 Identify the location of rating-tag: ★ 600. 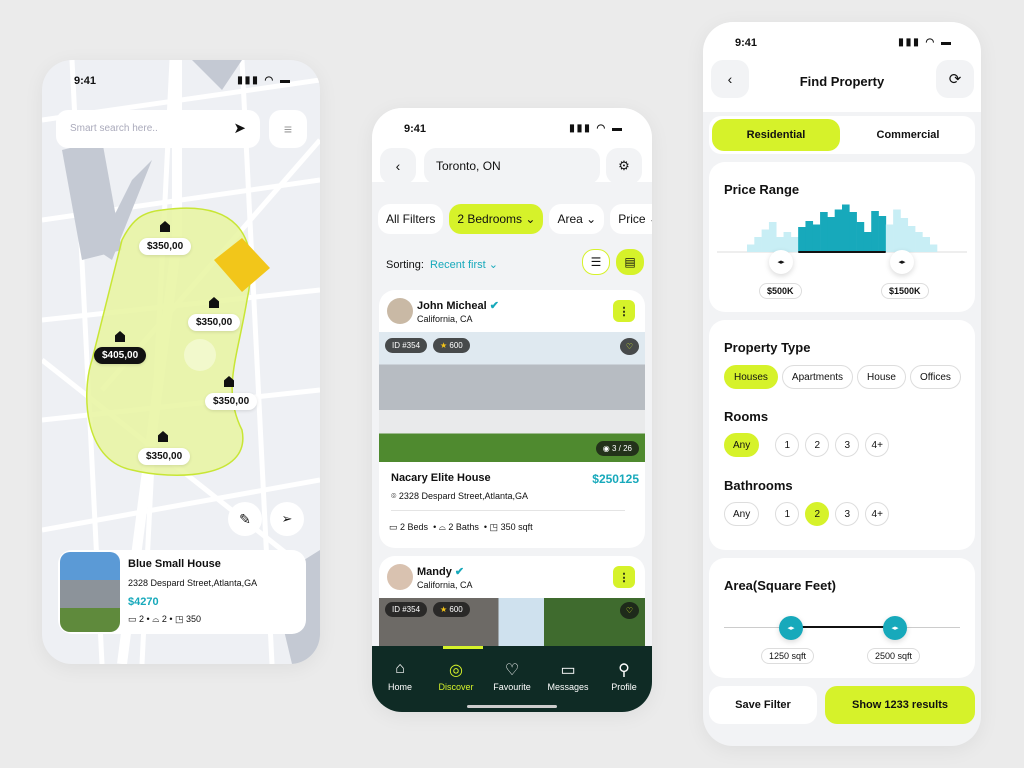
(451, 609).